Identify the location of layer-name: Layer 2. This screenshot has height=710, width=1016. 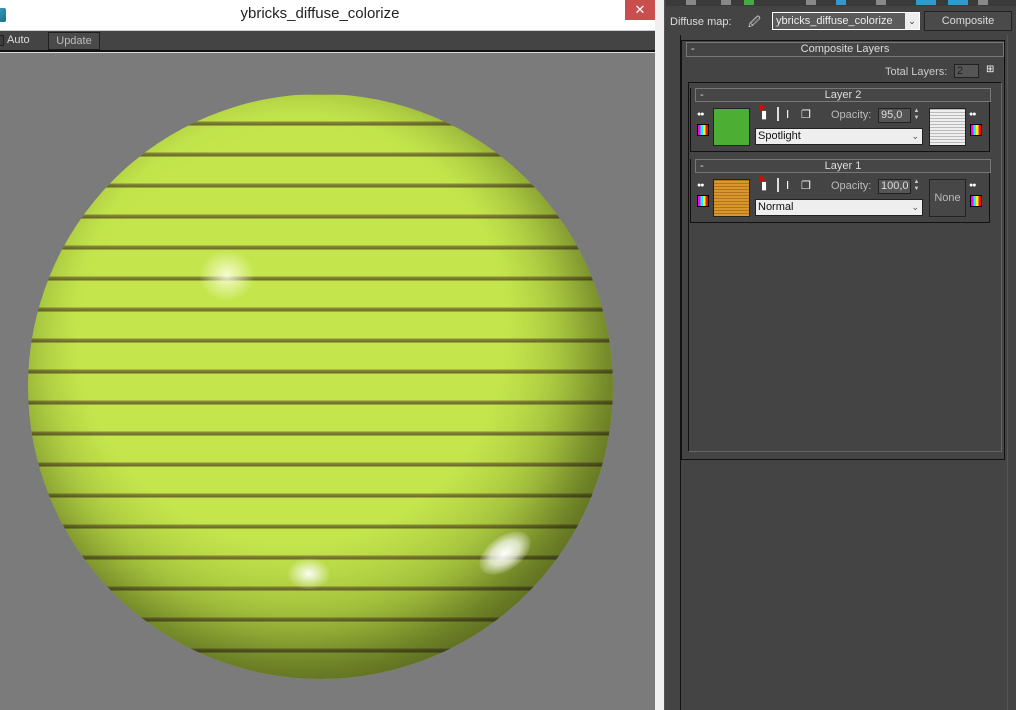
(843, 95).